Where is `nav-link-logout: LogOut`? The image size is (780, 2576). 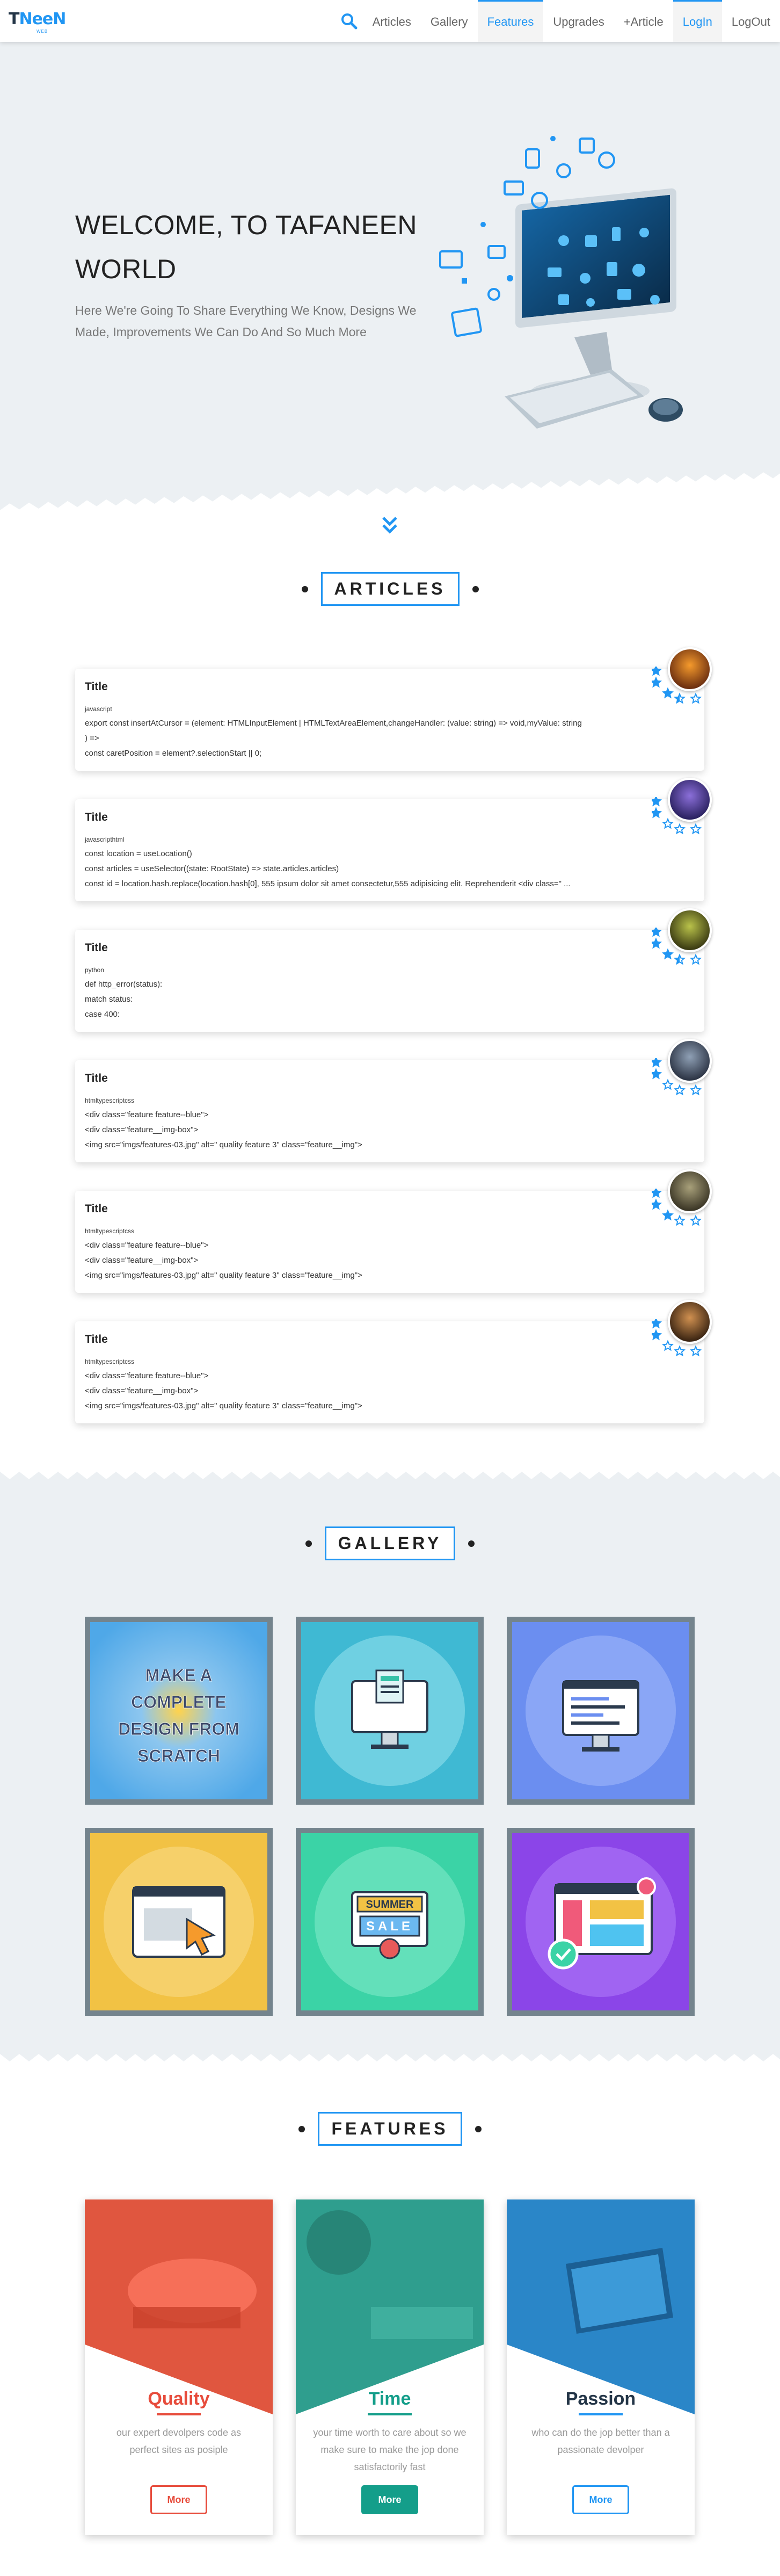 nav-link-logout: LogOut is located at coordinates (751, 21).